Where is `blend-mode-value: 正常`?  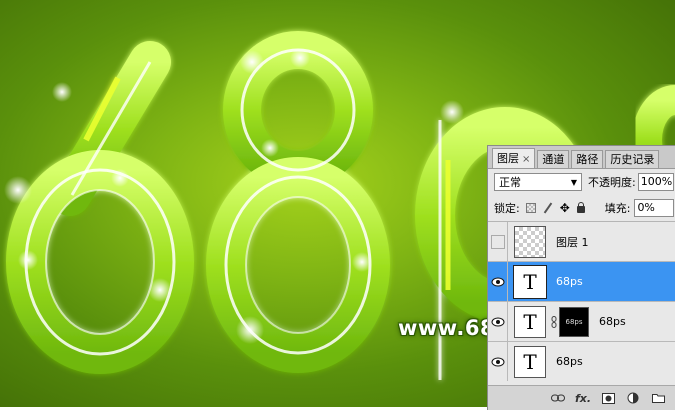 blend-mode-value: 正常 is located at coordinates (510, 182).